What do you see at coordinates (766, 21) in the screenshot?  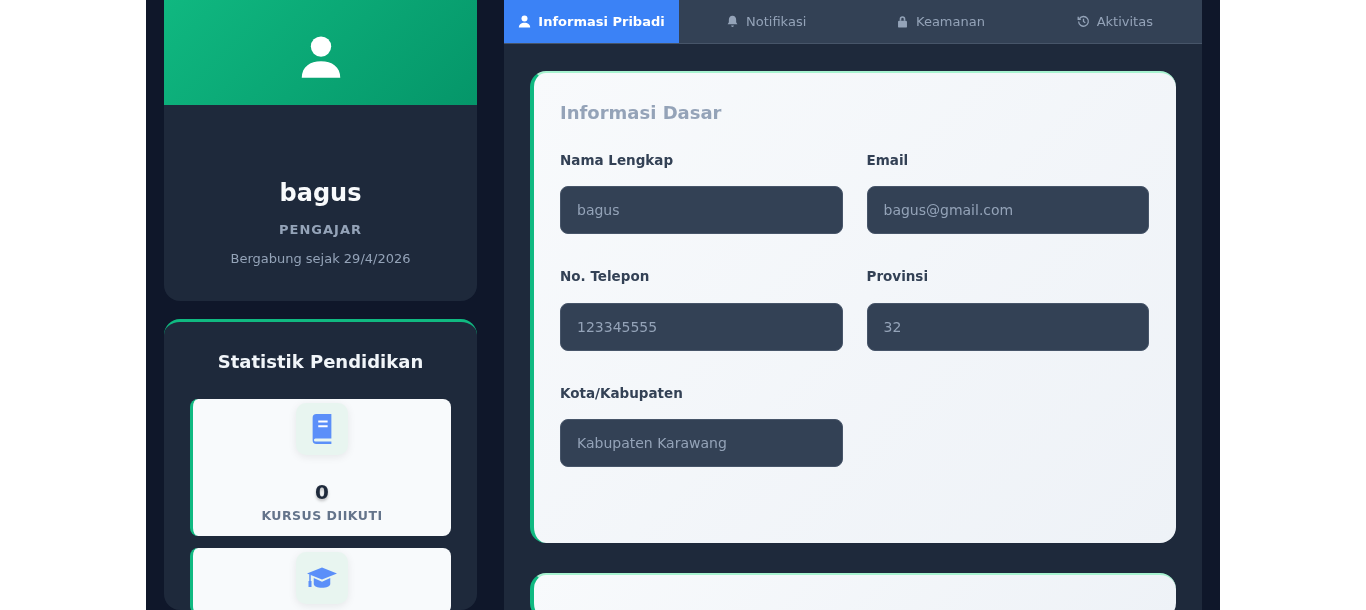 I see `tab: Notifikasi` at bounding box center [766, 21].